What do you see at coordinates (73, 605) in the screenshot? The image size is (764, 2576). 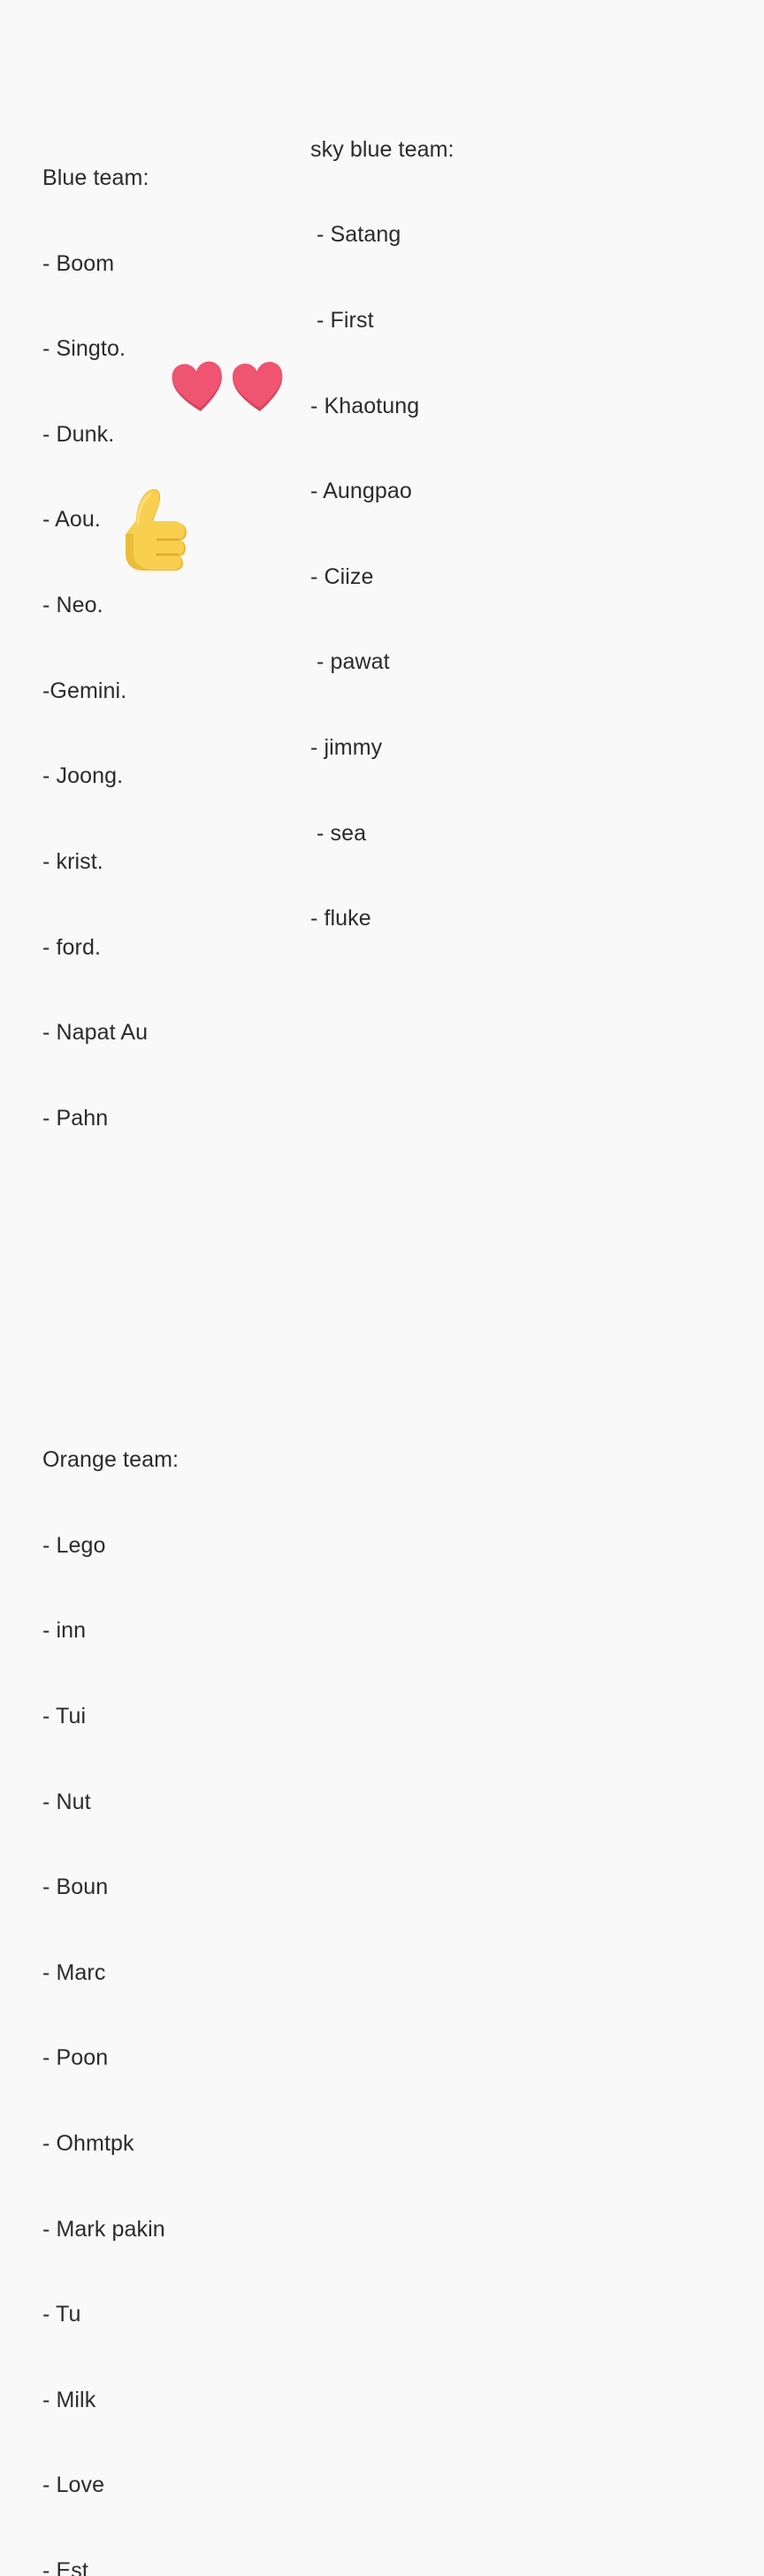 I see `list-item: - Neo.` at bounding box center [73, 605].